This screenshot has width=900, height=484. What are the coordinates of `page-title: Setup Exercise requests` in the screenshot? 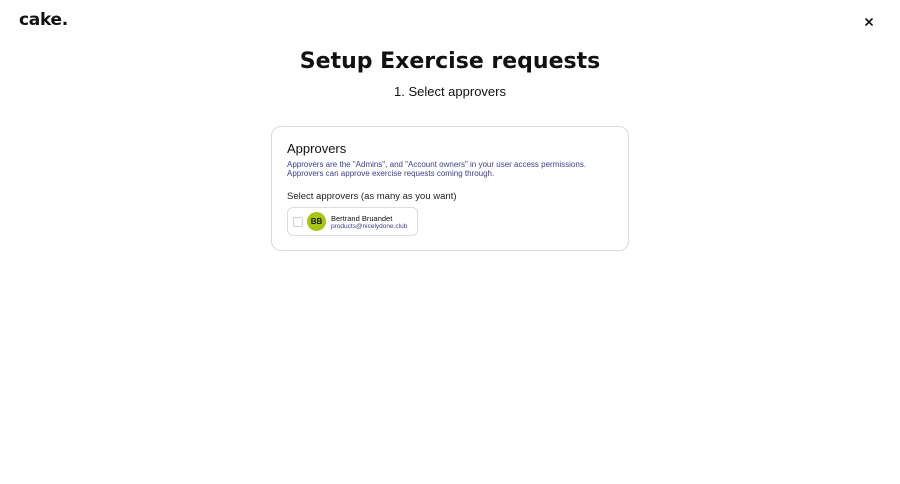 It's located at (450, 61).